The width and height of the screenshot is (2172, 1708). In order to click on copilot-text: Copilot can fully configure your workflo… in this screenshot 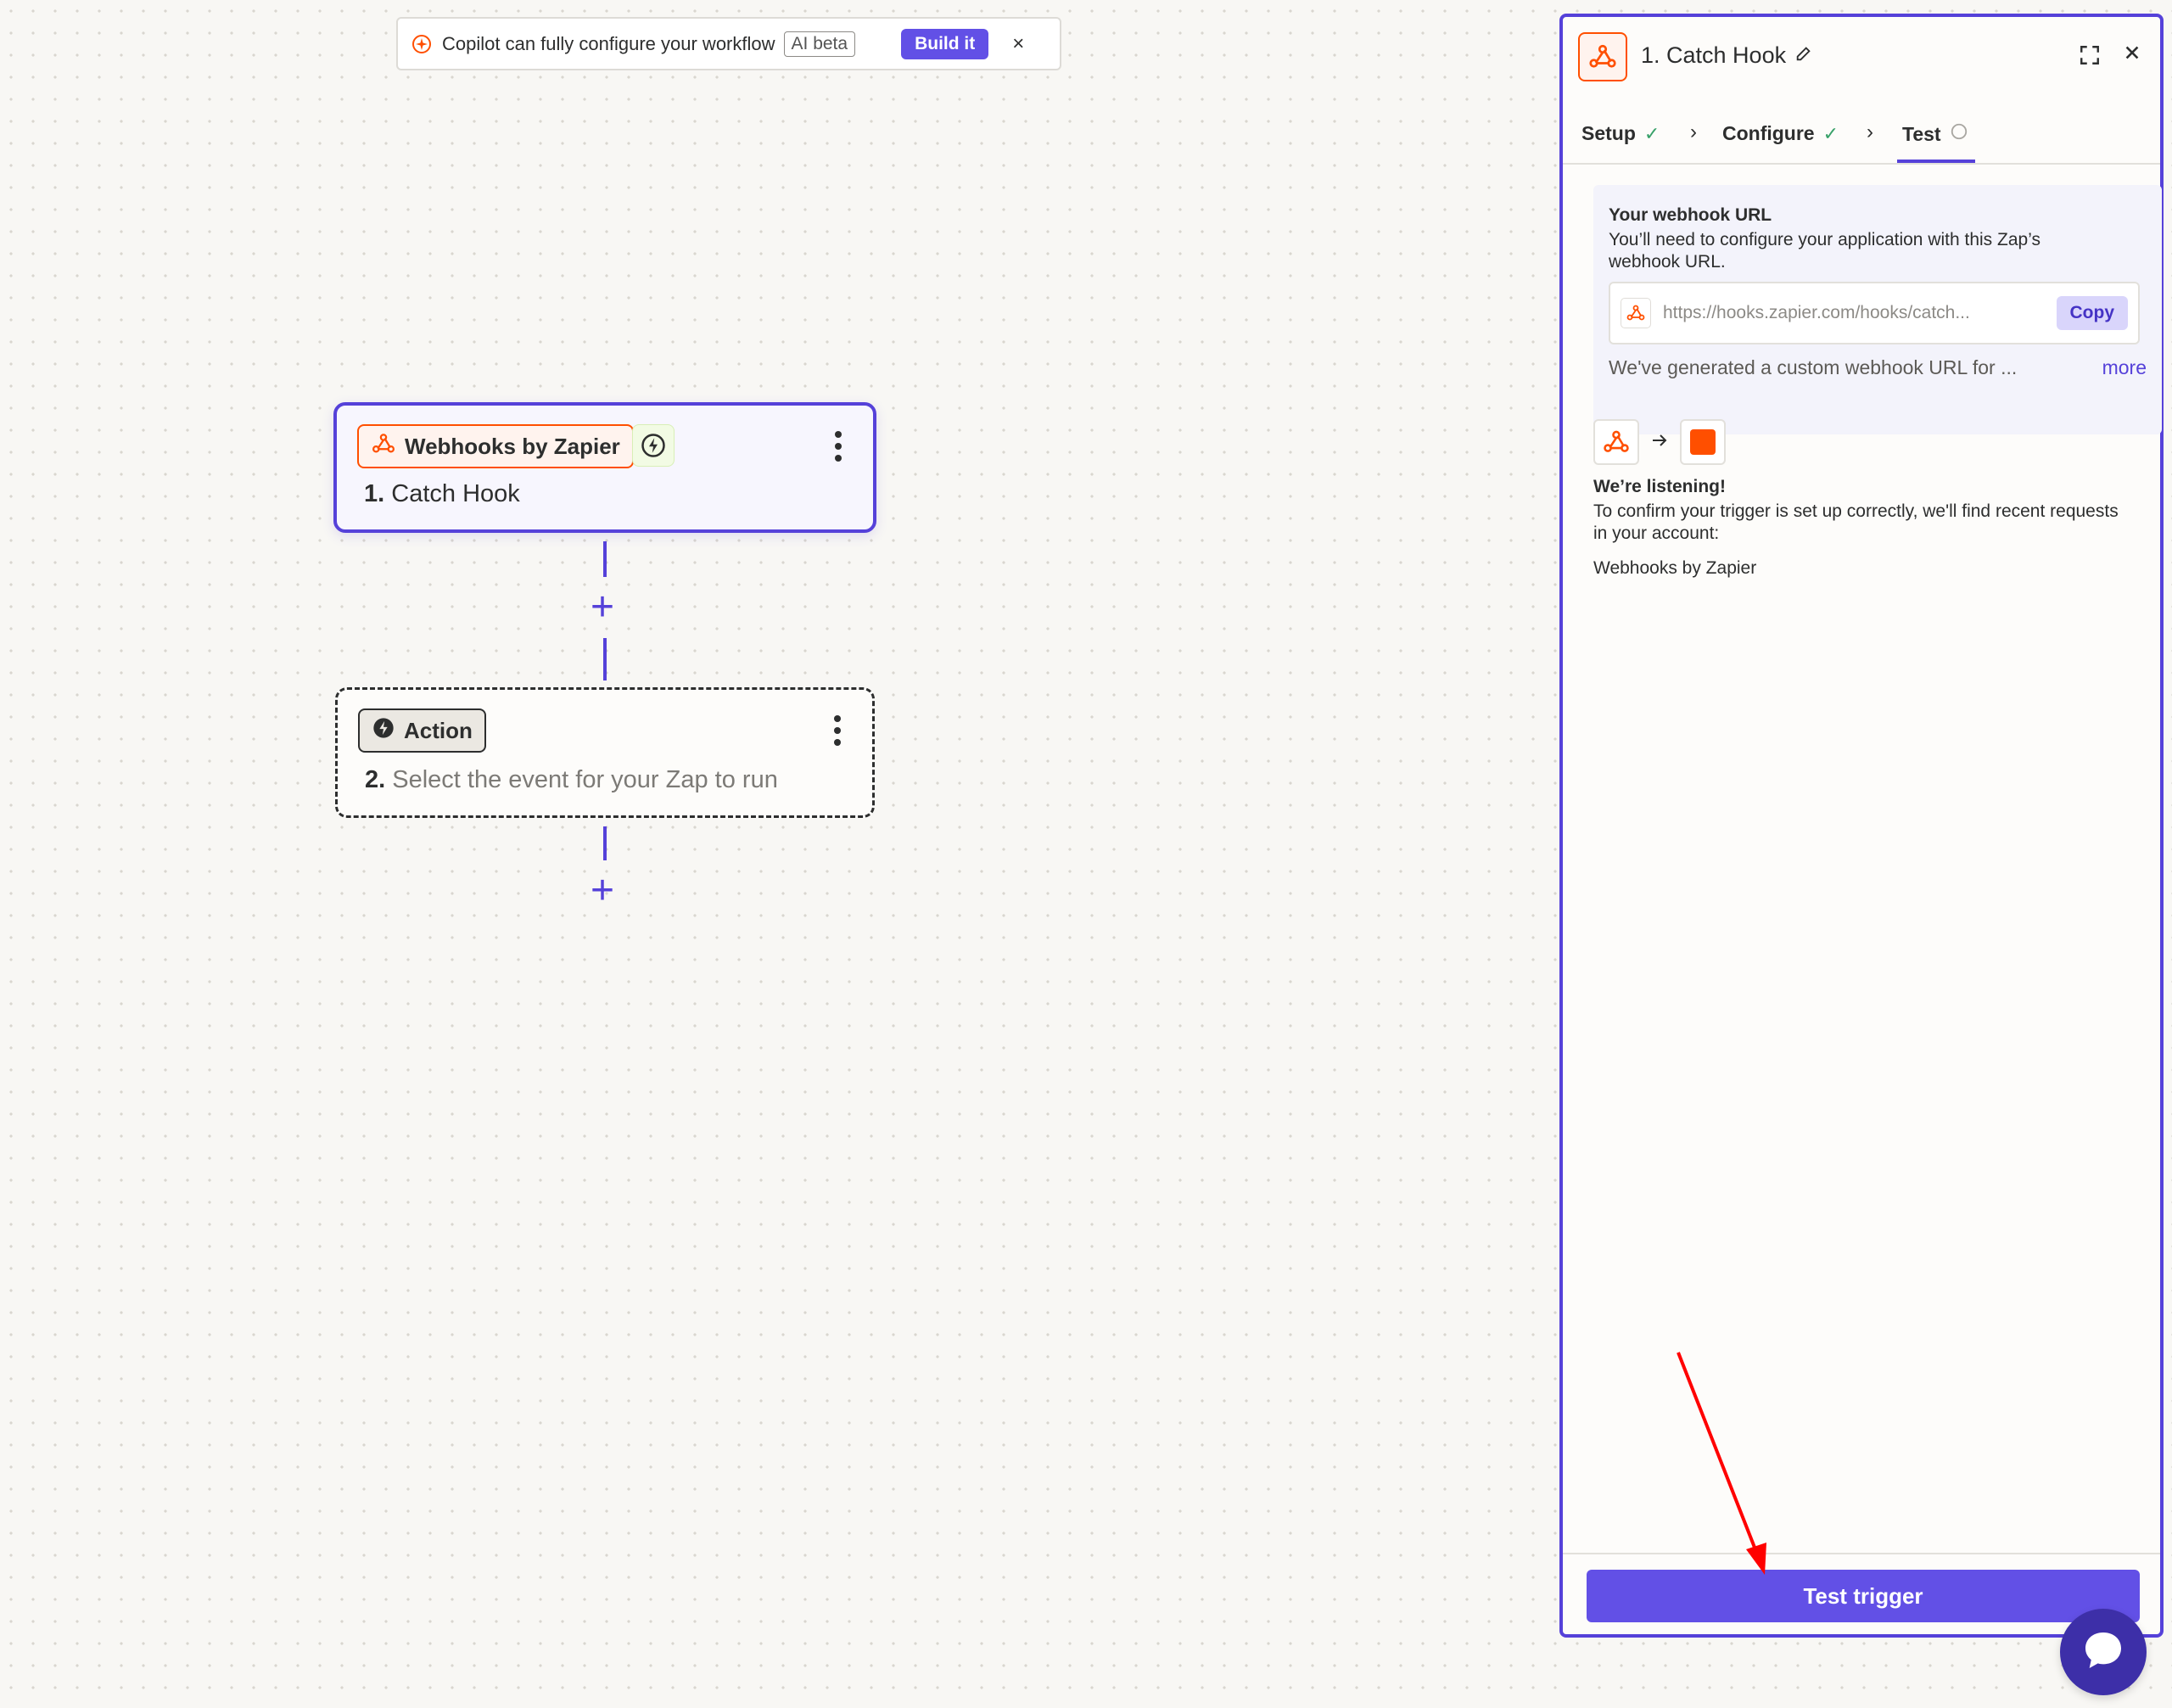, I will do `click(608, 43)`.